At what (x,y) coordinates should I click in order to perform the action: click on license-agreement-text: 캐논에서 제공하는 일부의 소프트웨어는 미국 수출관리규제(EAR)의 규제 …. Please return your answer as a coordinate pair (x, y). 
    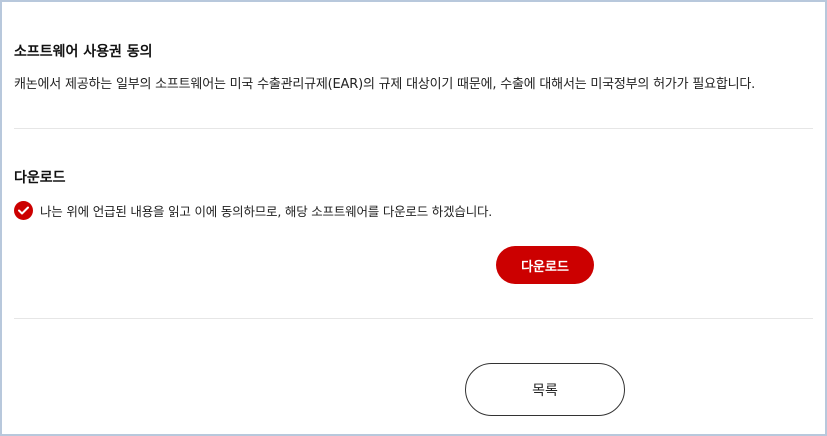
    Looking at the image, I should click on (385, 84).